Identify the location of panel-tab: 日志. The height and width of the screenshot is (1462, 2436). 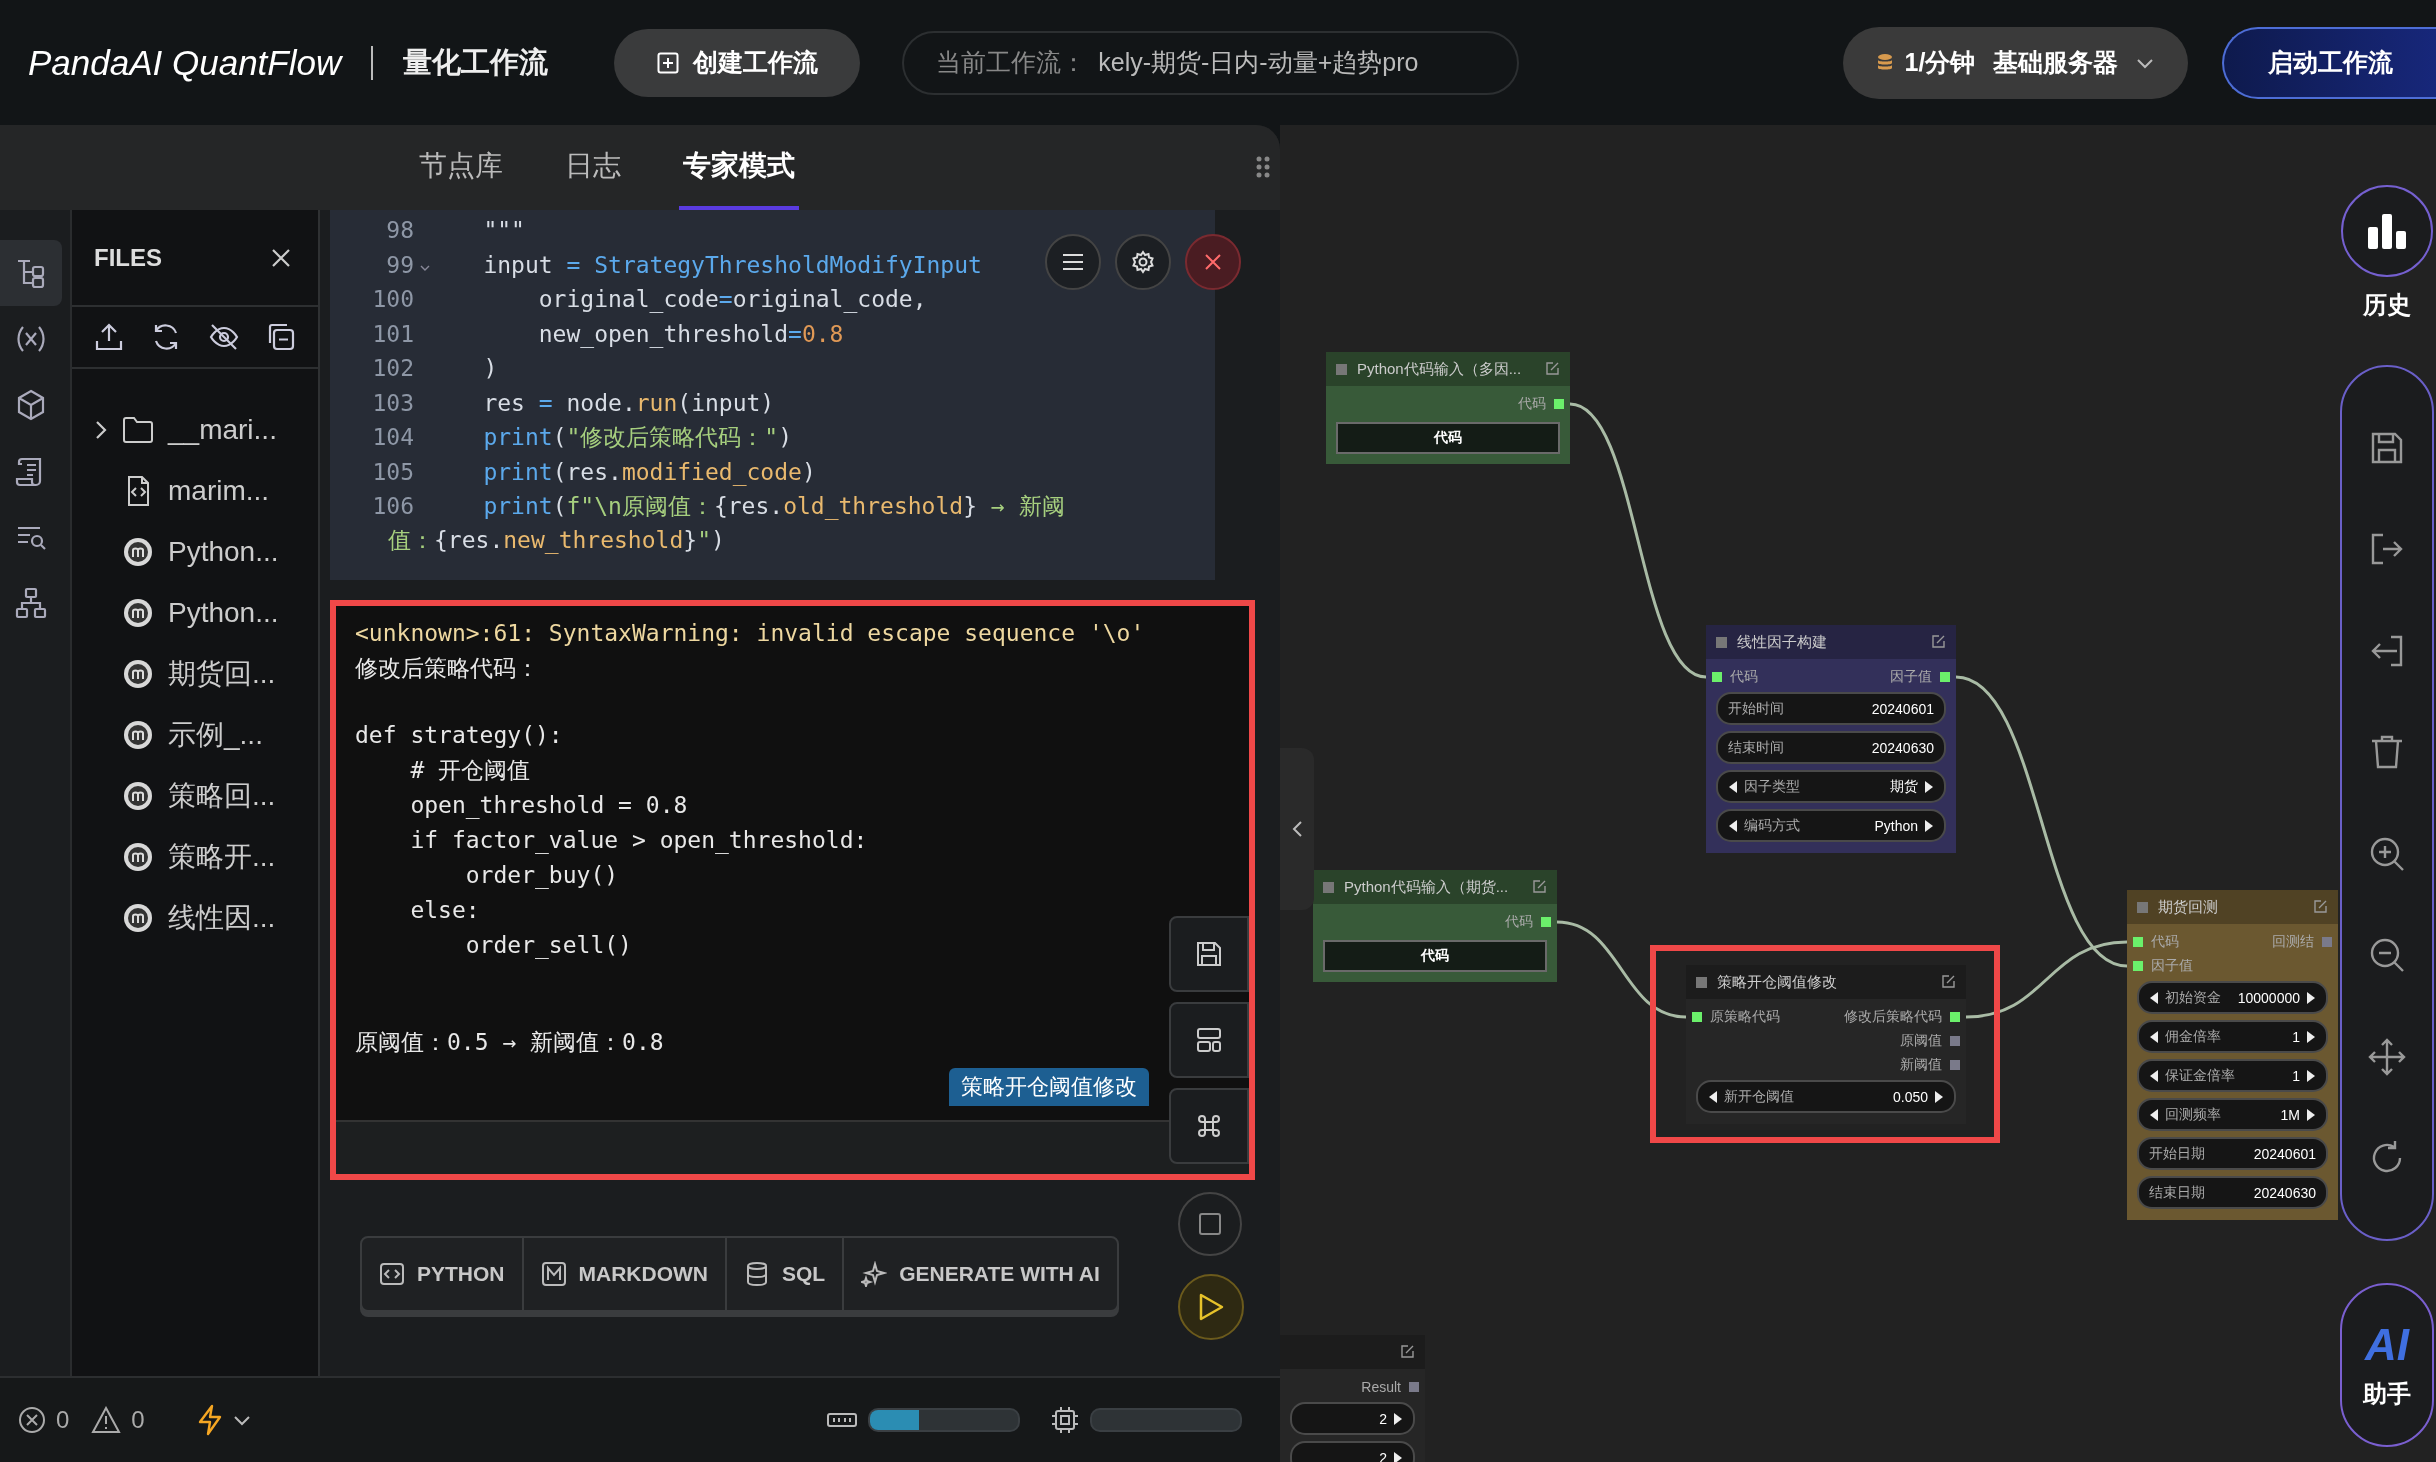
(593, 167).